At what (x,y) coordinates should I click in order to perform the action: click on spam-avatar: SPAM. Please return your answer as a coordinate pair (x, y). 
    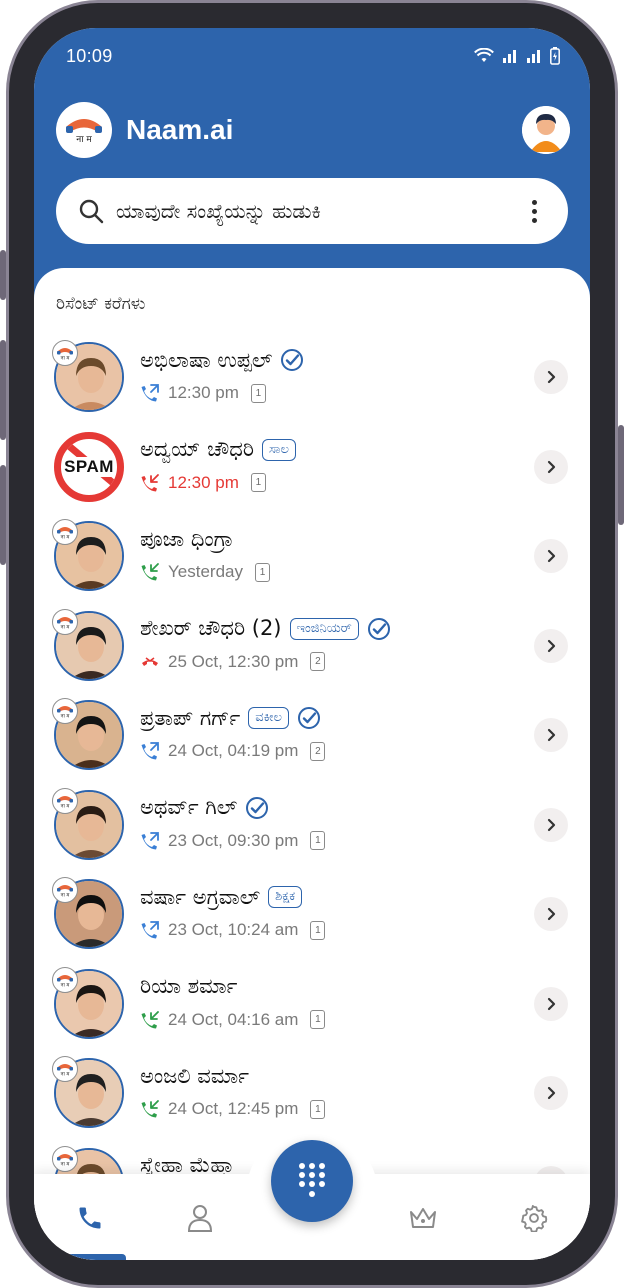
    Looking at the image, I should click on (89, 466).